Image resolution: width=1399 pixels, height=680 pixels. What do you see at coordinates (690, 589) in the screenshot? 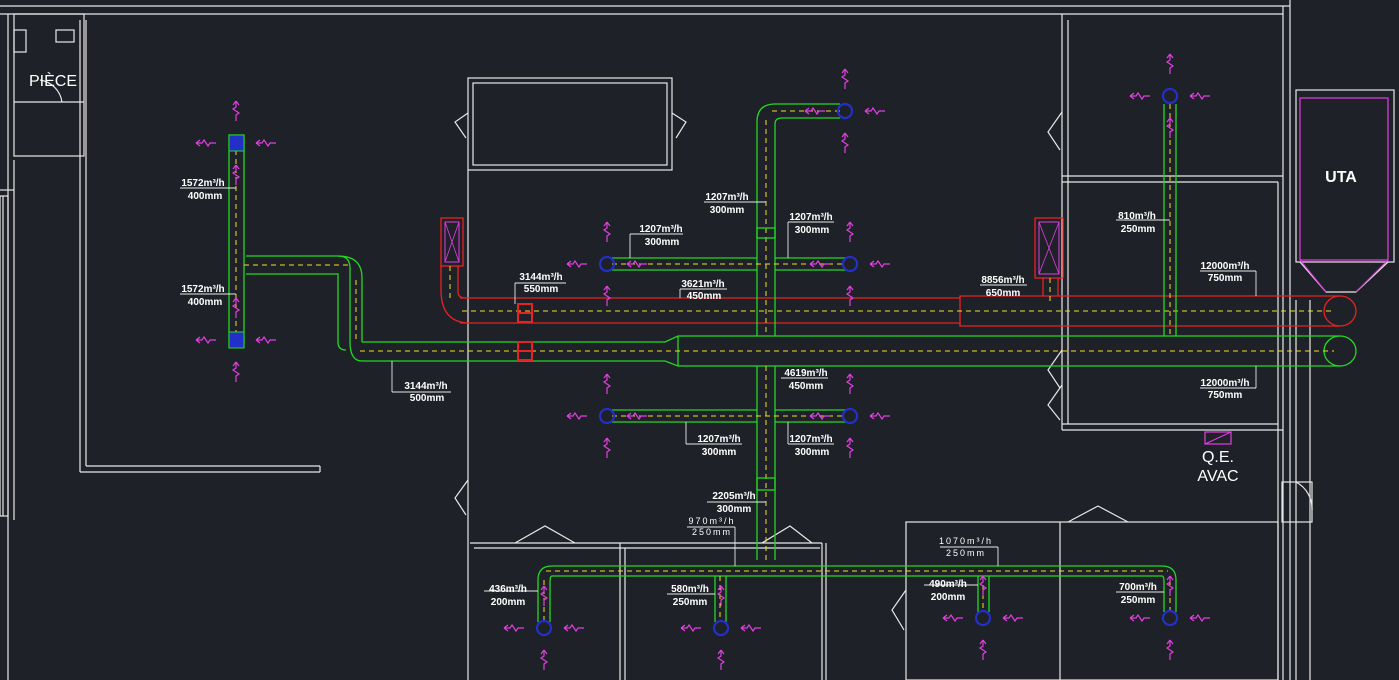
I see `duct-flow-label: 580m³/h` at bounding box center [690, 589].